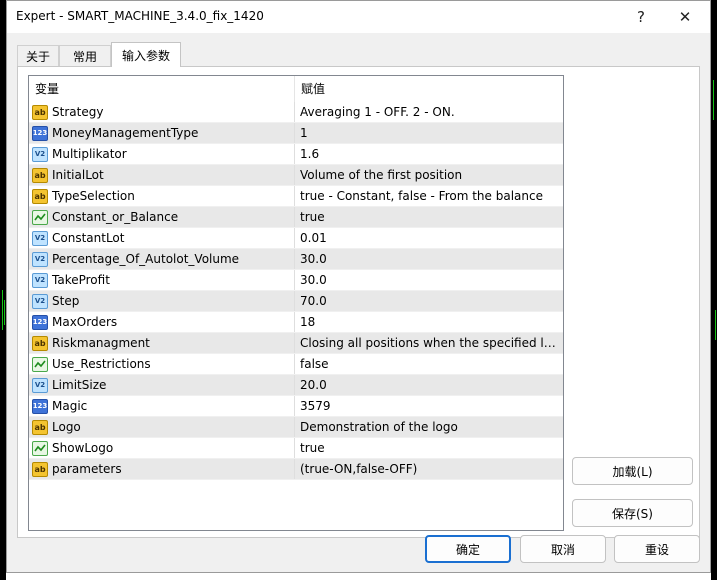  I want to click on cancel-button: 取消, so click(563, 549).